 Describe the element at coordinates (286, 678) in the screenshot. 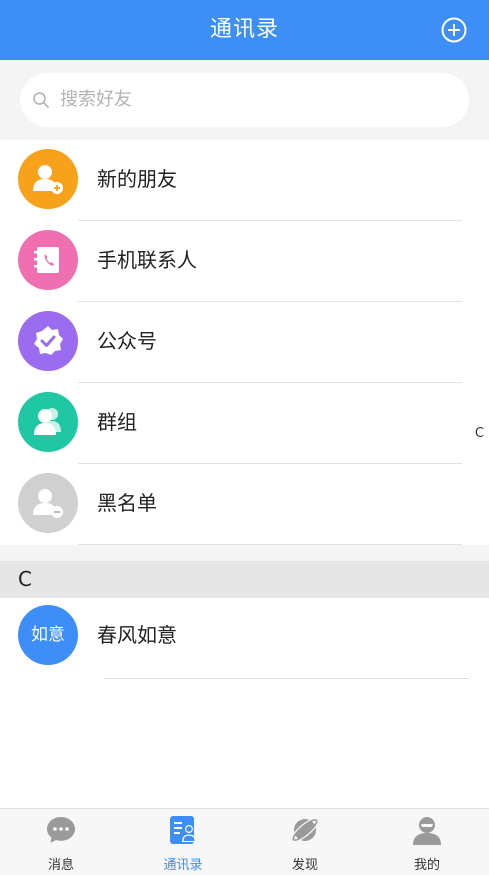

I see `divider` at that location.